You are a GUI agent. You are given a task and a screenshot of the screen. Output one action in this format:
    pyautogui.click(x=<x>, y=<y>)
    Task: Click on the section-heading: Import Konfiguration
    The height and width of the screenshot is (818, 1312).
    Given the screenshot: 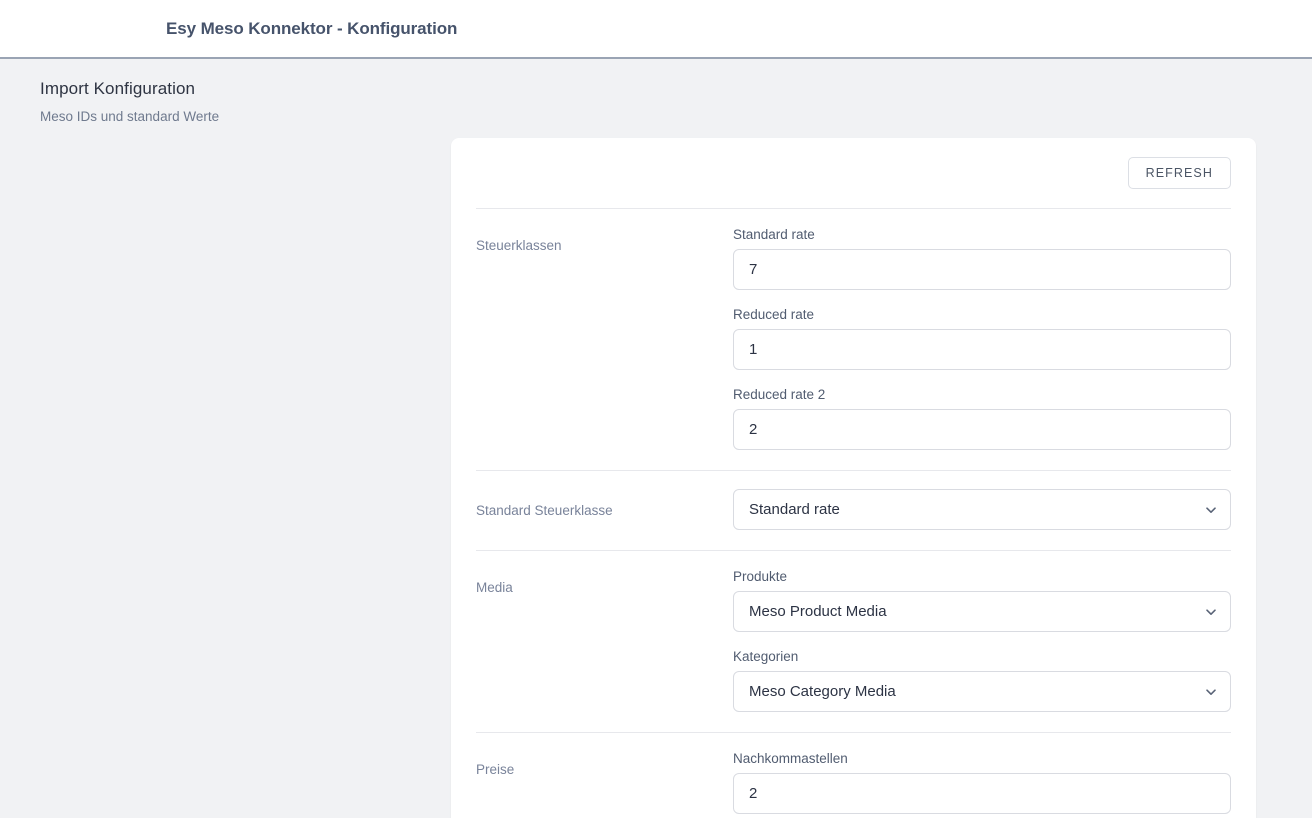 What is the action you would take?
    pyautogui.click(x=118, y=88)
    